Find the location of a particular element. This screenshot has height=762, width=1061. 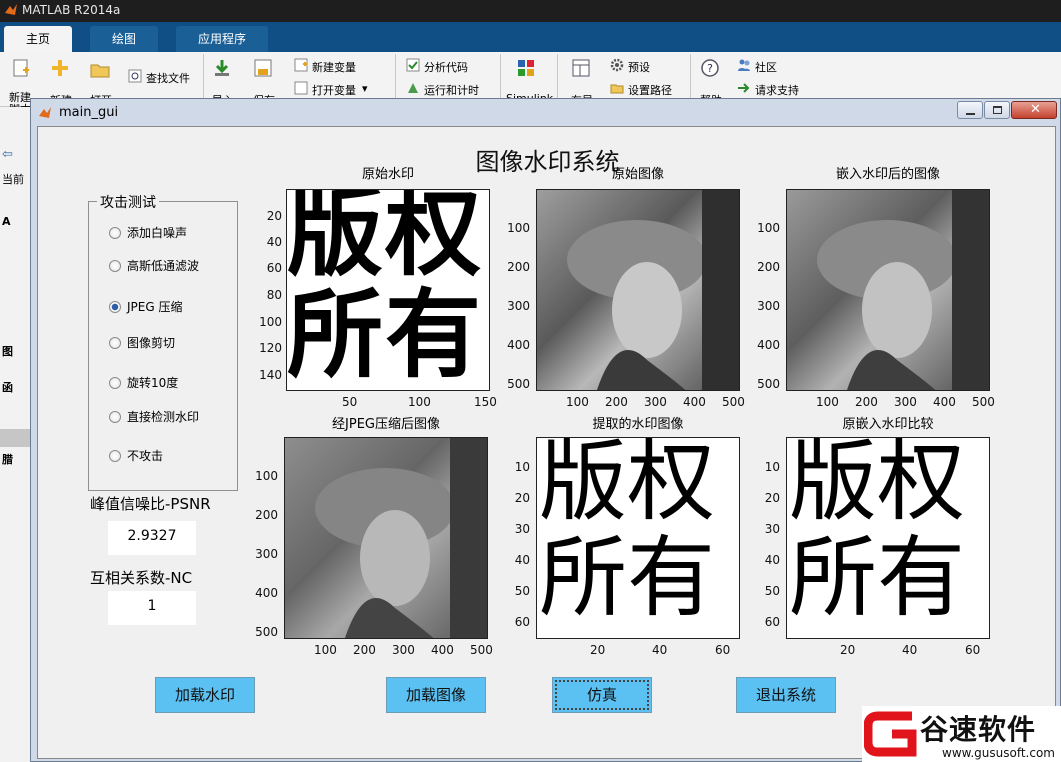

set-path-icon is located at coordinates (617, 88).